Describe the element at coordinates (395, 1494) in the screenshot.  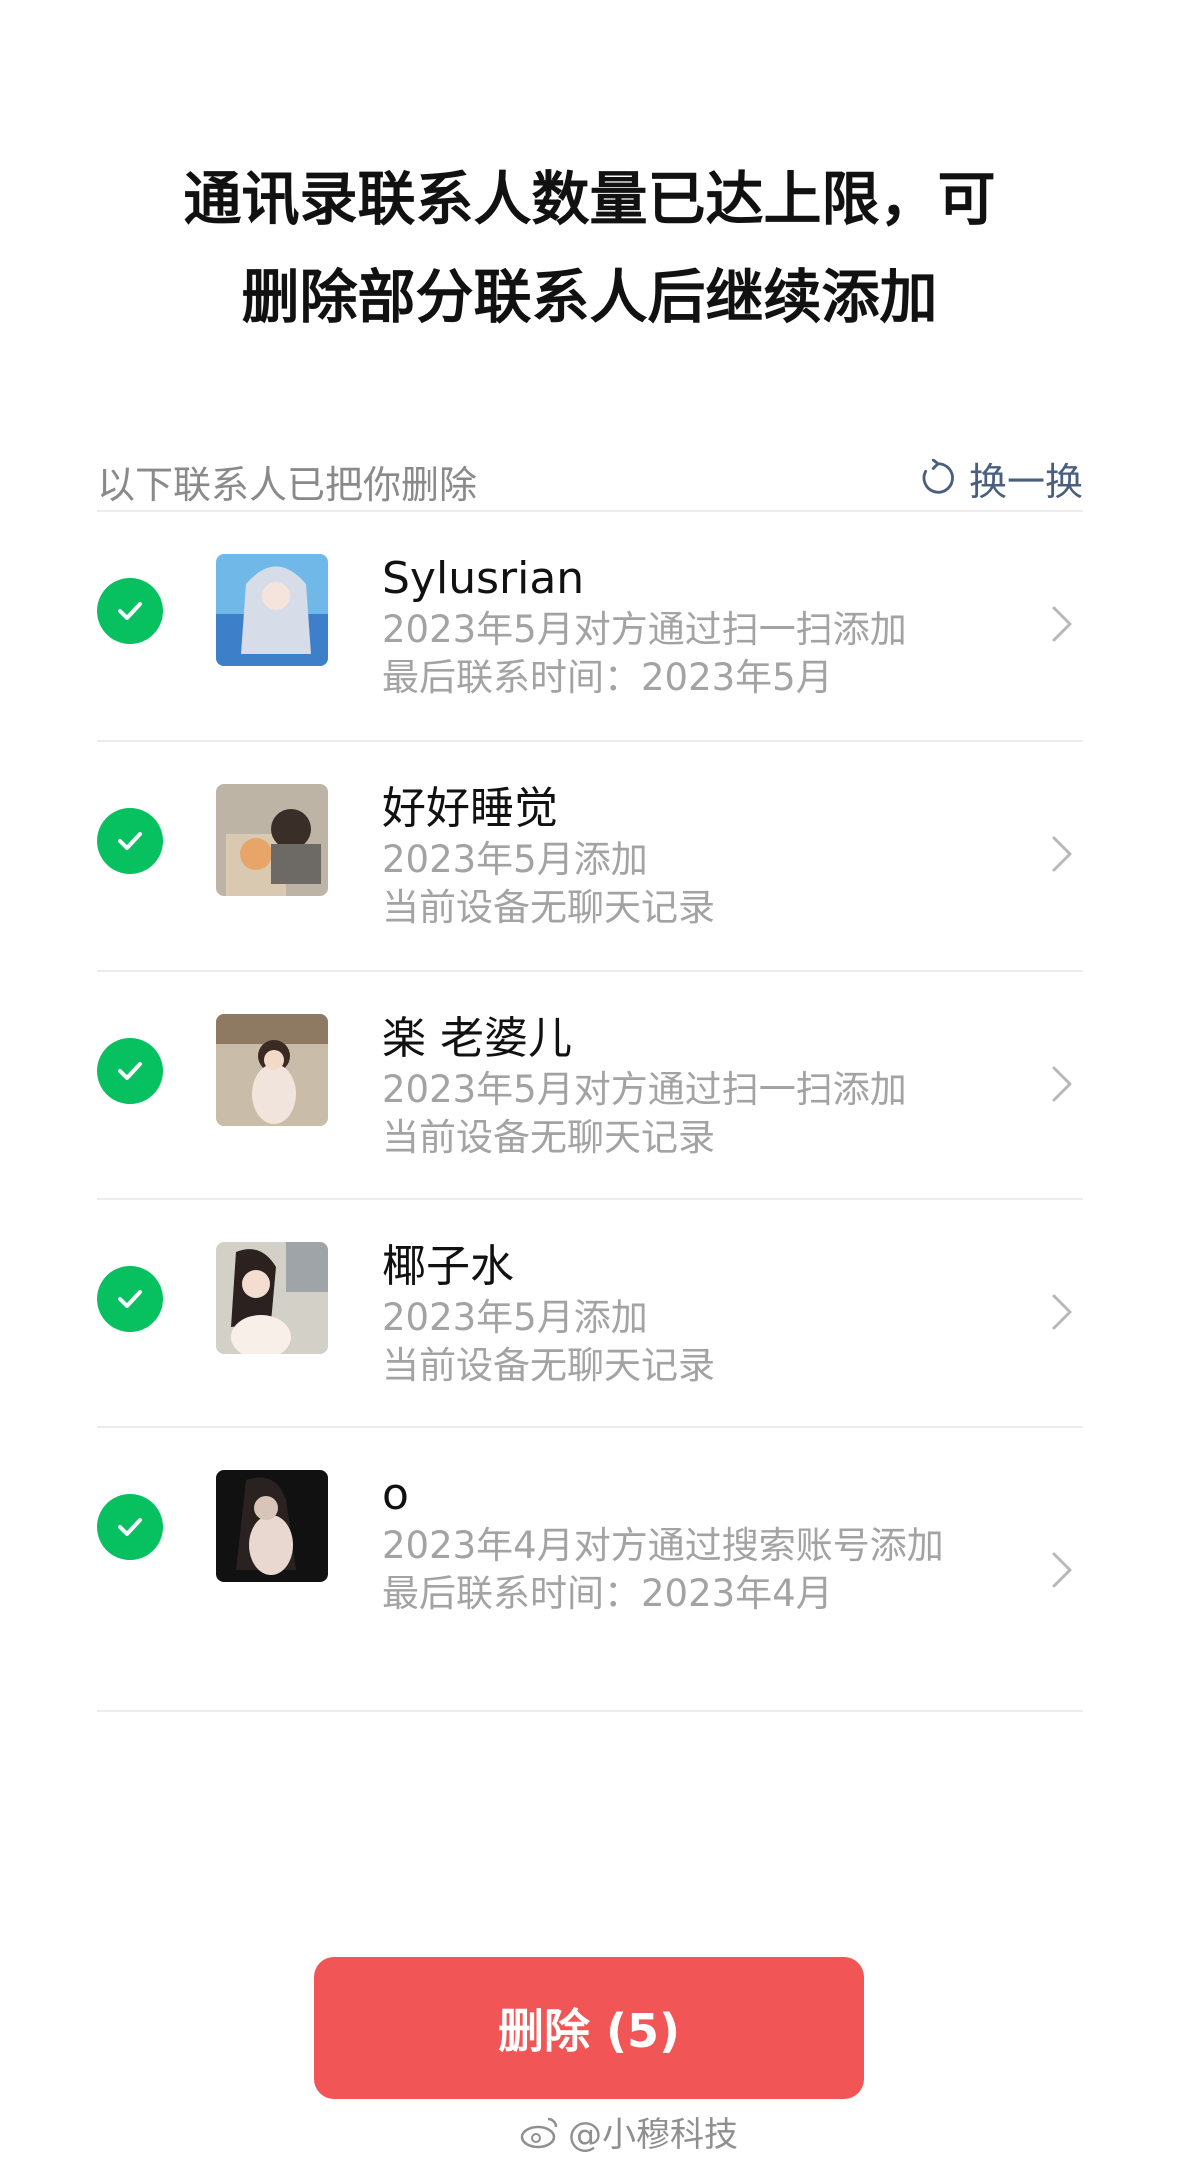
I see `contact-name: o` at that location.